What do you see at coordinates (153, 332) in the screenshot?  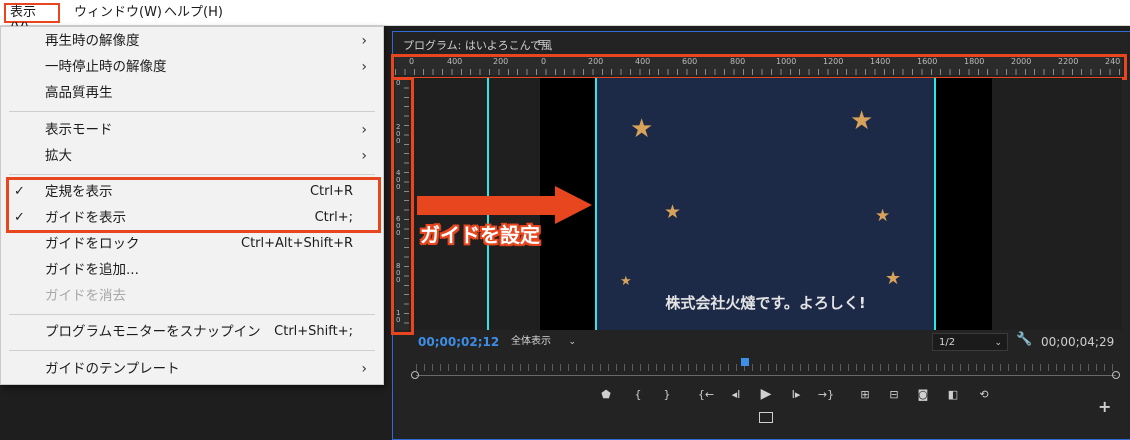 I see `menu-item-label: プログラムモニターをスナップイン` at bounding box center [153, 332].